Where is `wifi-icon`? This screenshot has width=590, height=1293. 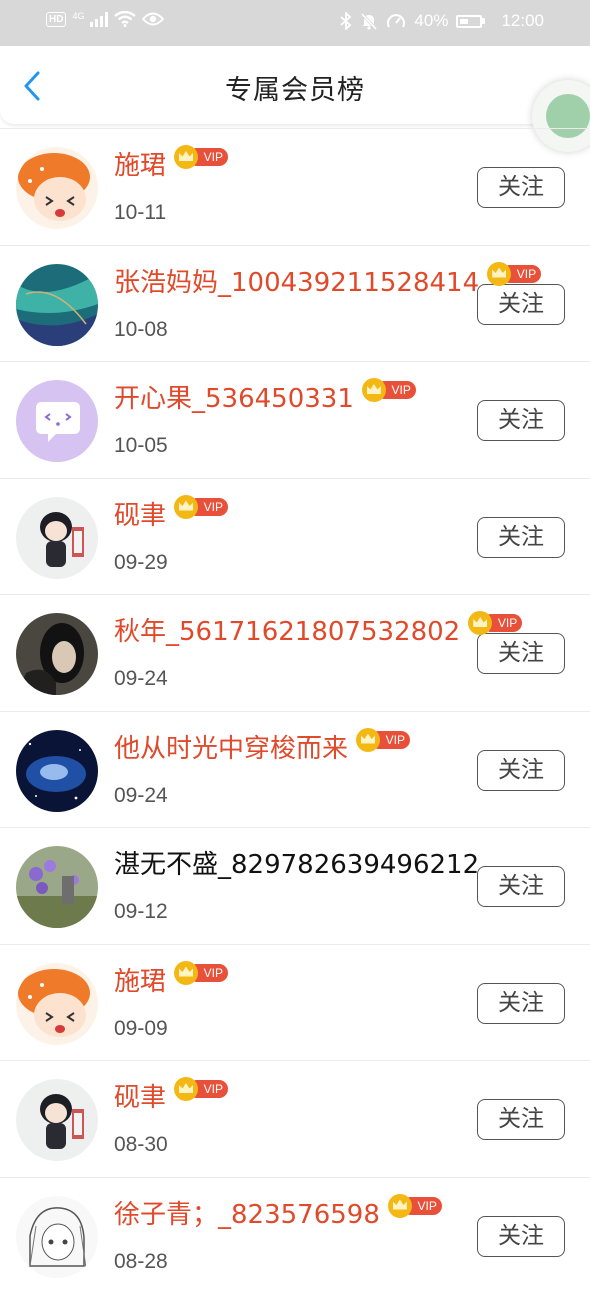 wifi-icon is located at coordinates (125, 19).